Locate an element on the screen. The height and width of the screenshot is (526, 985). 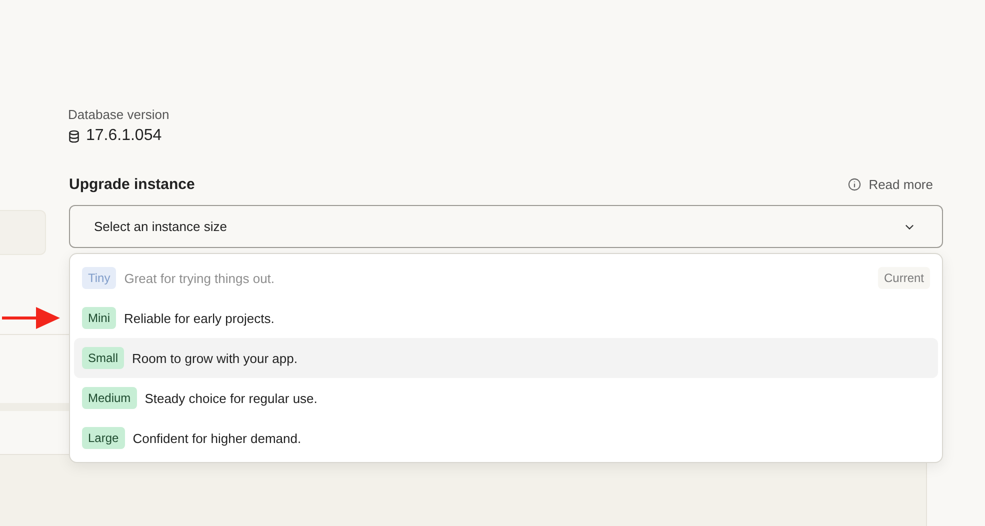
current-badge: Current is located at coordinates (904, 278).